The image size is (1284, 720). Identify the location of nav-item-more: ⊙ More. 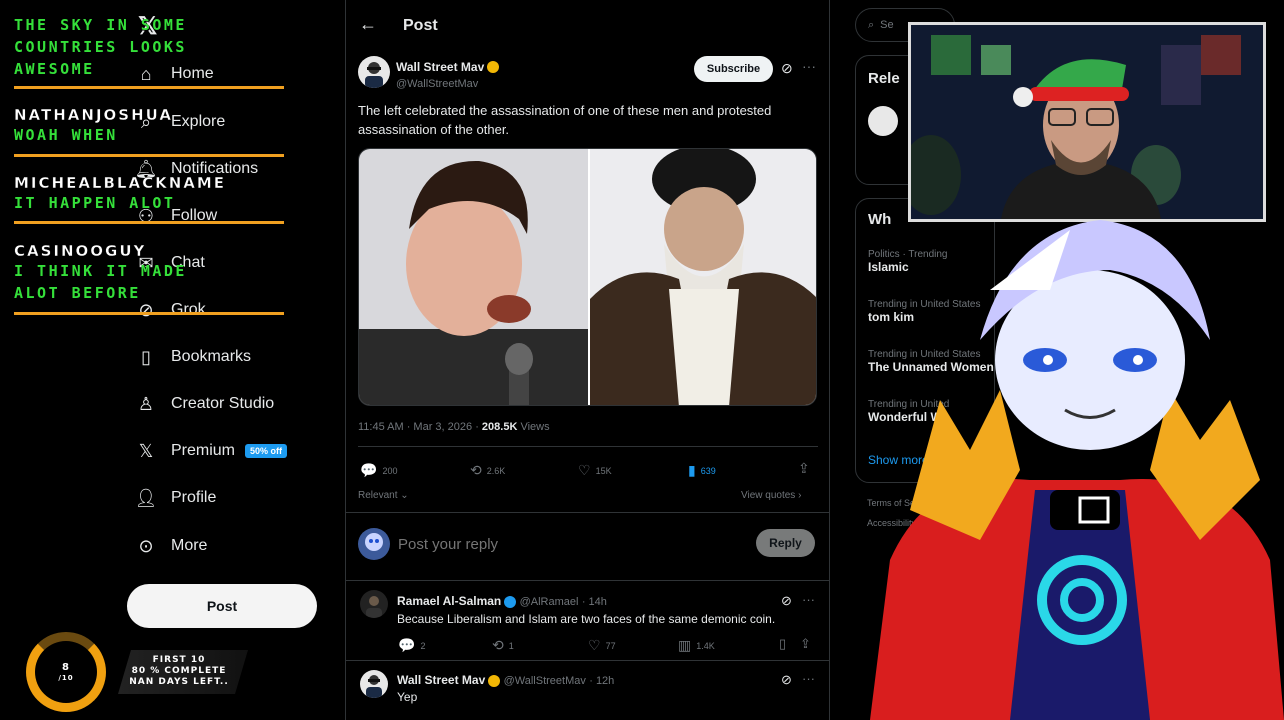
(171, 546).